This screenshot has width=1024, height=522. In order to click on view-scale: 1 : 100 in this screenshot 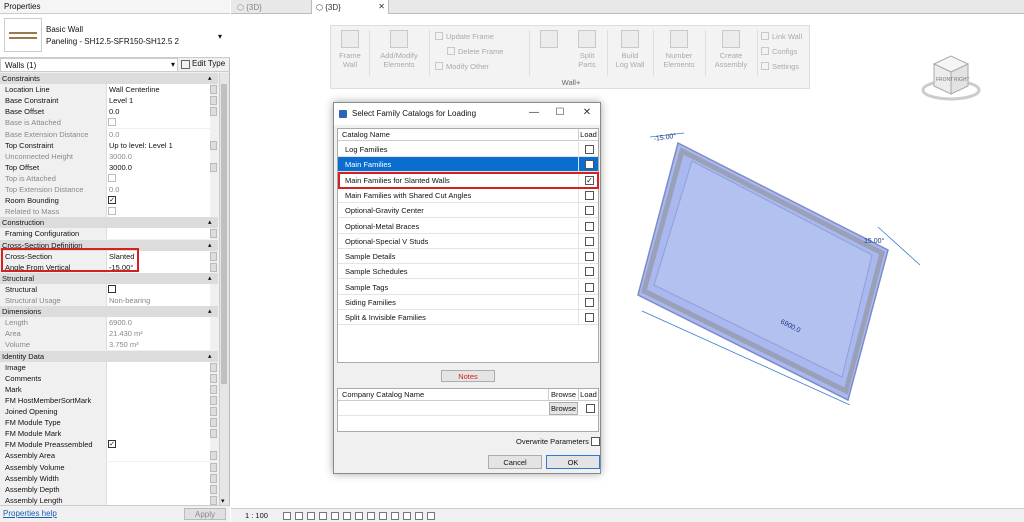, I will do `click(256, 515)`.